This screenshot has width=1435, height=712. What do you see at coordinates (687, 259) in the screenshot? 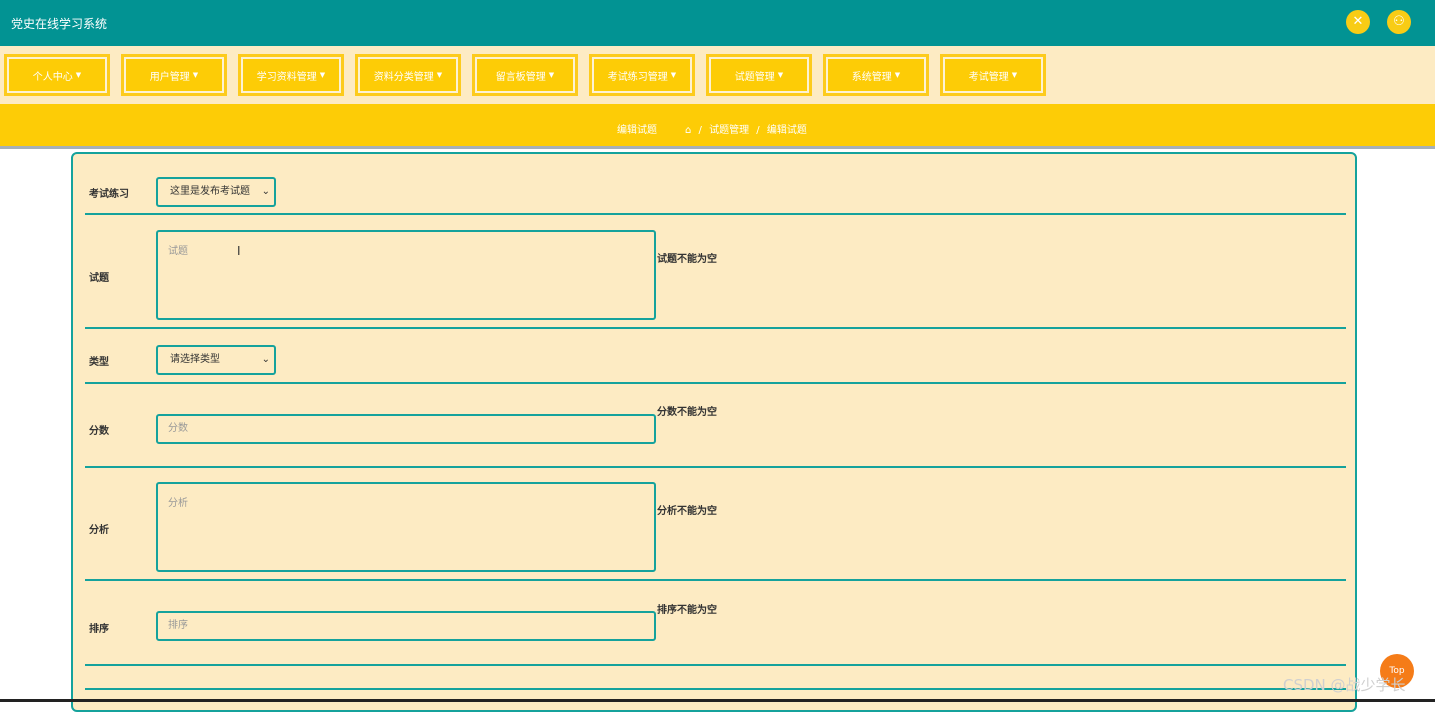
I see `question-error: 试题不能为空` at bounding box center [687, 259].